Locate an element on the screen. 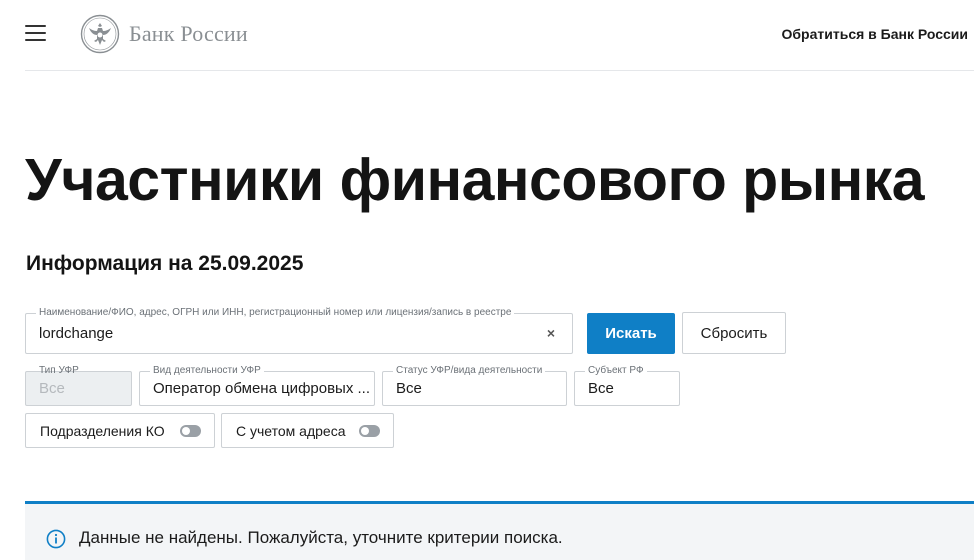 The height and width of the screenshot is (560, 974). ko-divisions-label: Подразделения КО is located at coordinates (102, 430).